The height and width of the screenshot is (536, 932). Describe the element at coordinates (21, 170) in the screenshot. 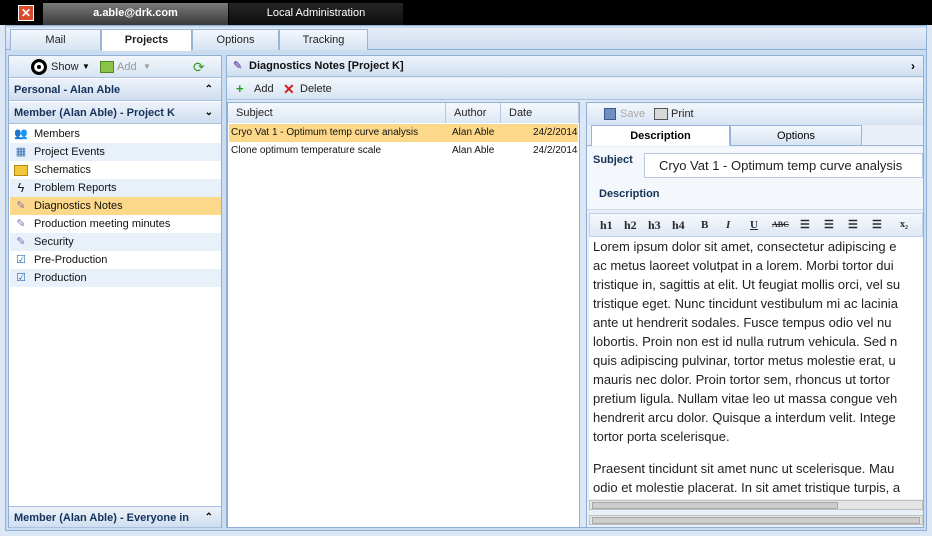

I see `folder-icon` at that location.